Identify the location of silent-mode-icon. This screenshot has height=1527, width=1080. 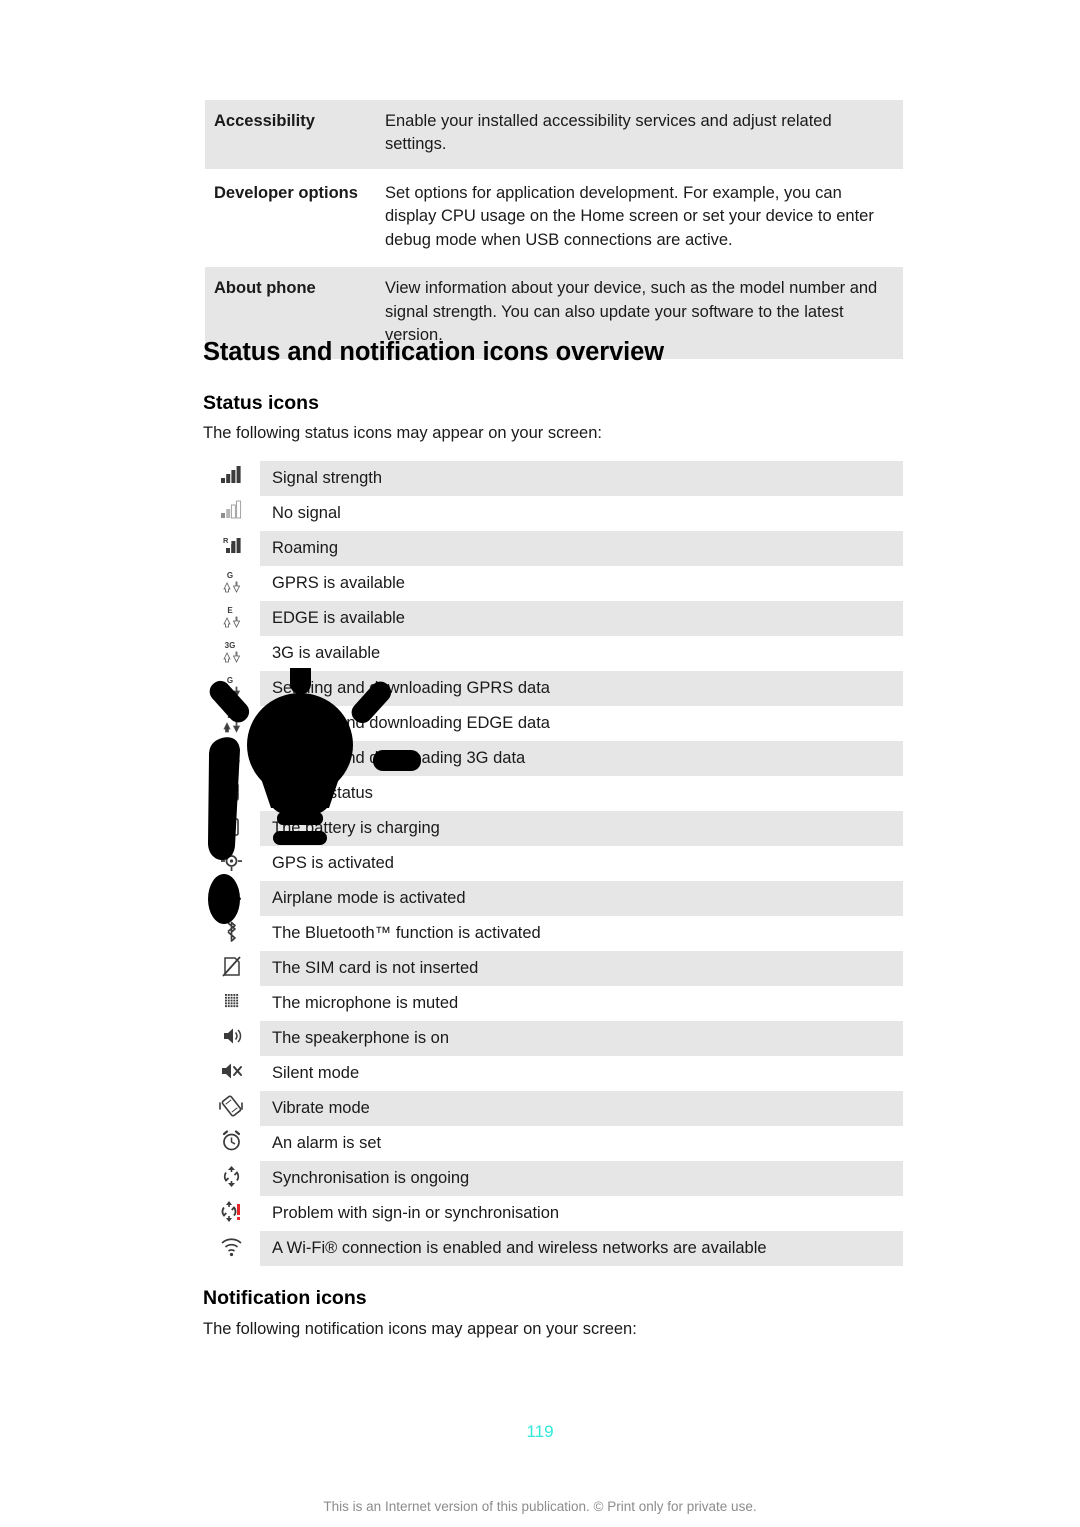
(232, 1071).